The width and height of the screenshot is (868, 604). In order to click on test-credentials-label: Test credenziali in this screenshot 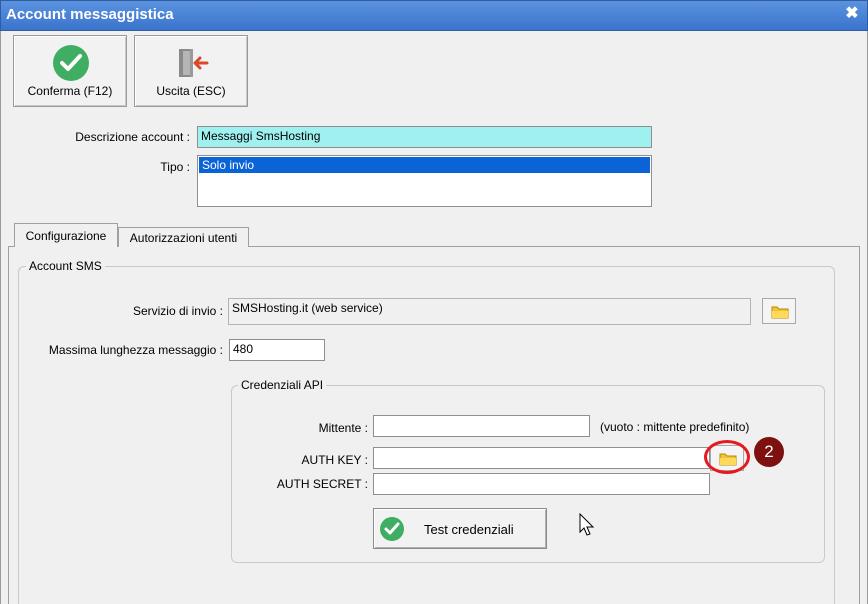, I will do `click(469, 529)`.